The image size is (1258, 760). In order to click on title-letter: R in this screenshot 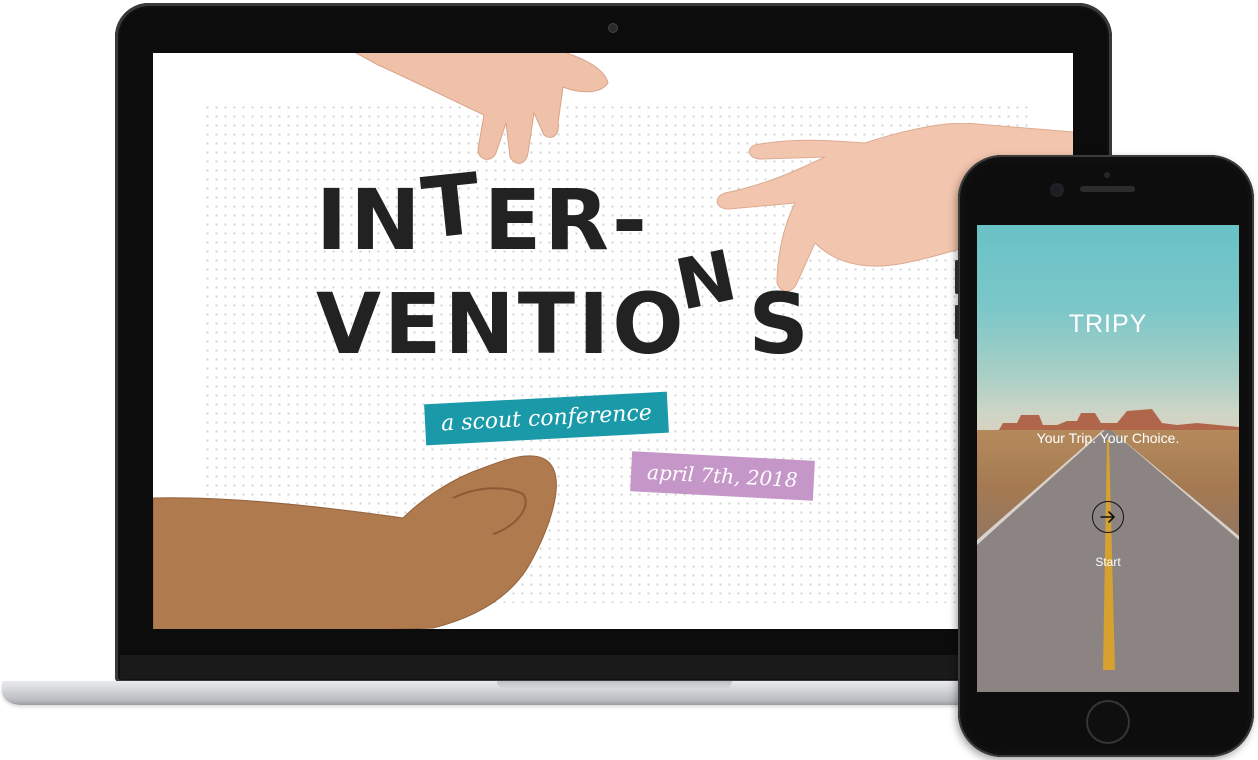, I will do `click(578, 220)`.